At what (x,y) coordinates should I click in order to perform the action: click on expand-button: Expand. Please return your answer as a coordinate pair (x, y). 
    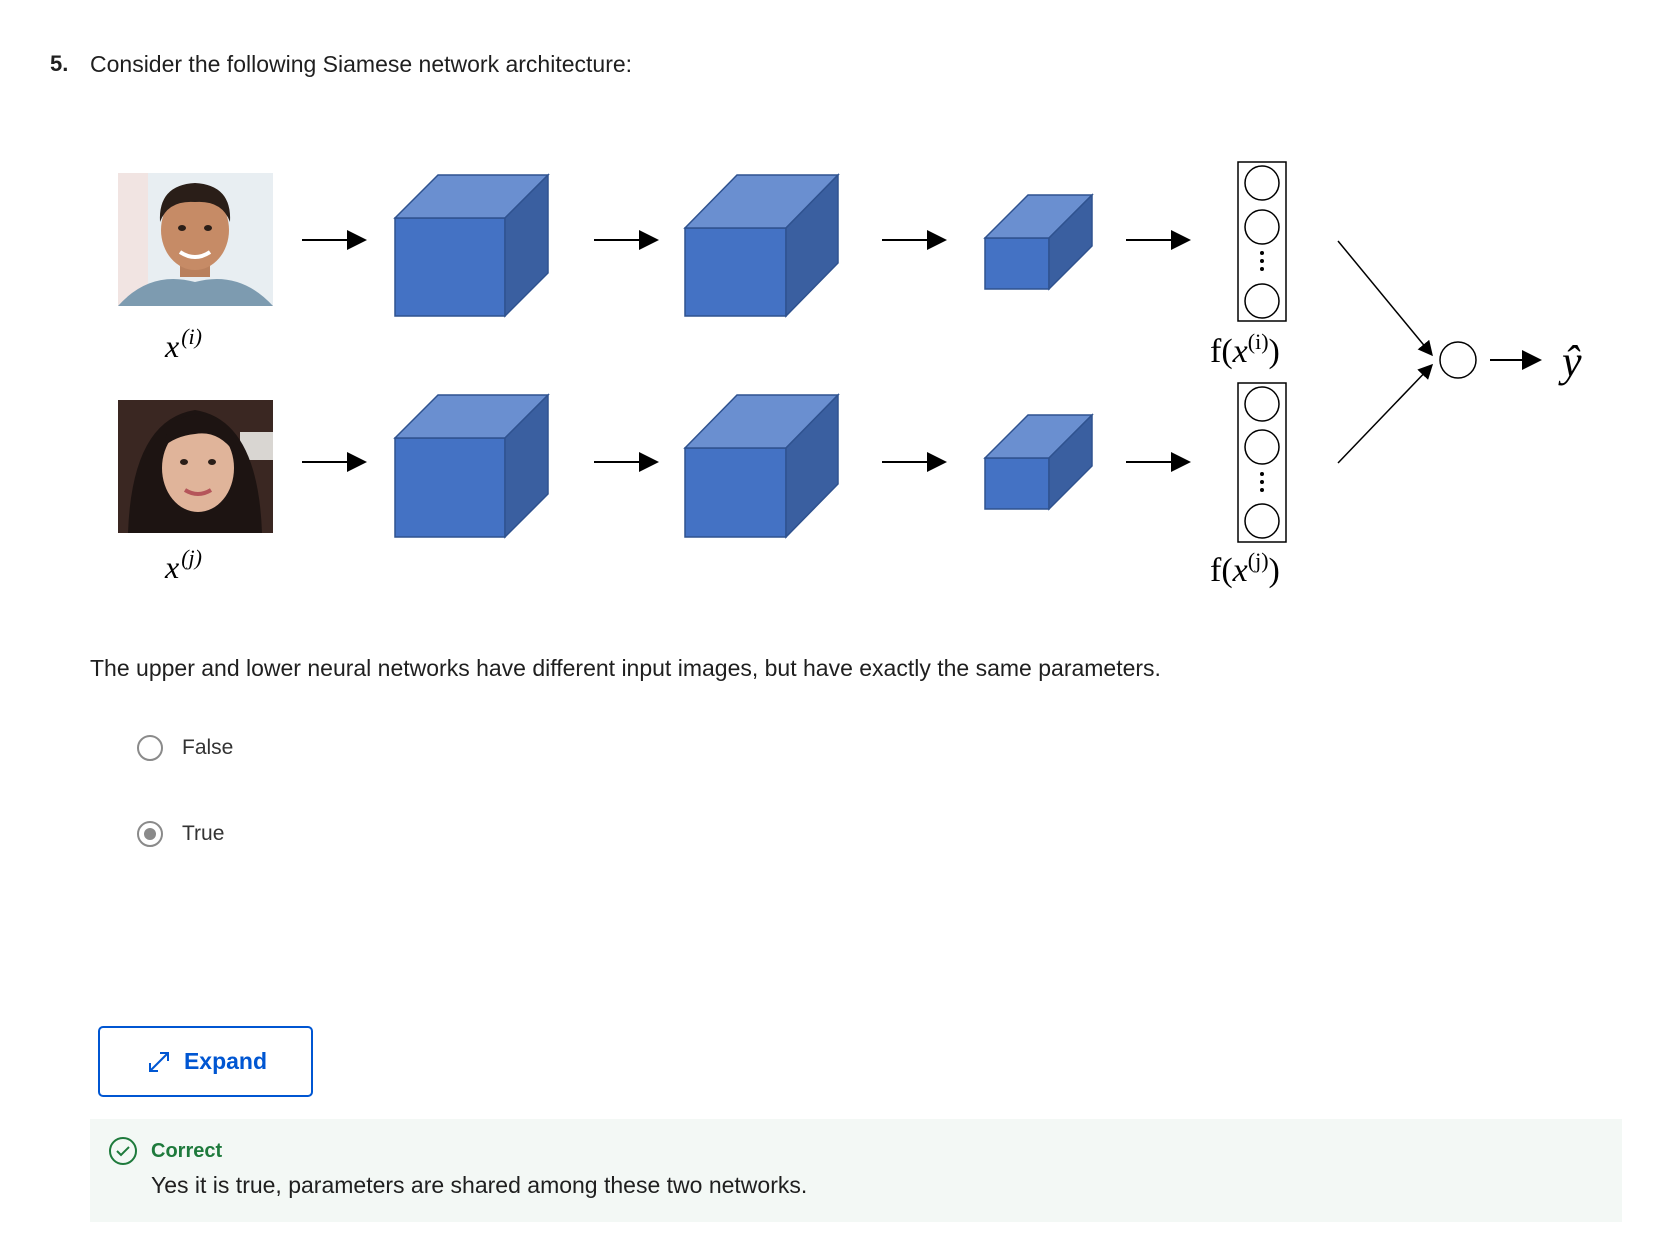
    Looking at the image, I should click on (205, 1061).